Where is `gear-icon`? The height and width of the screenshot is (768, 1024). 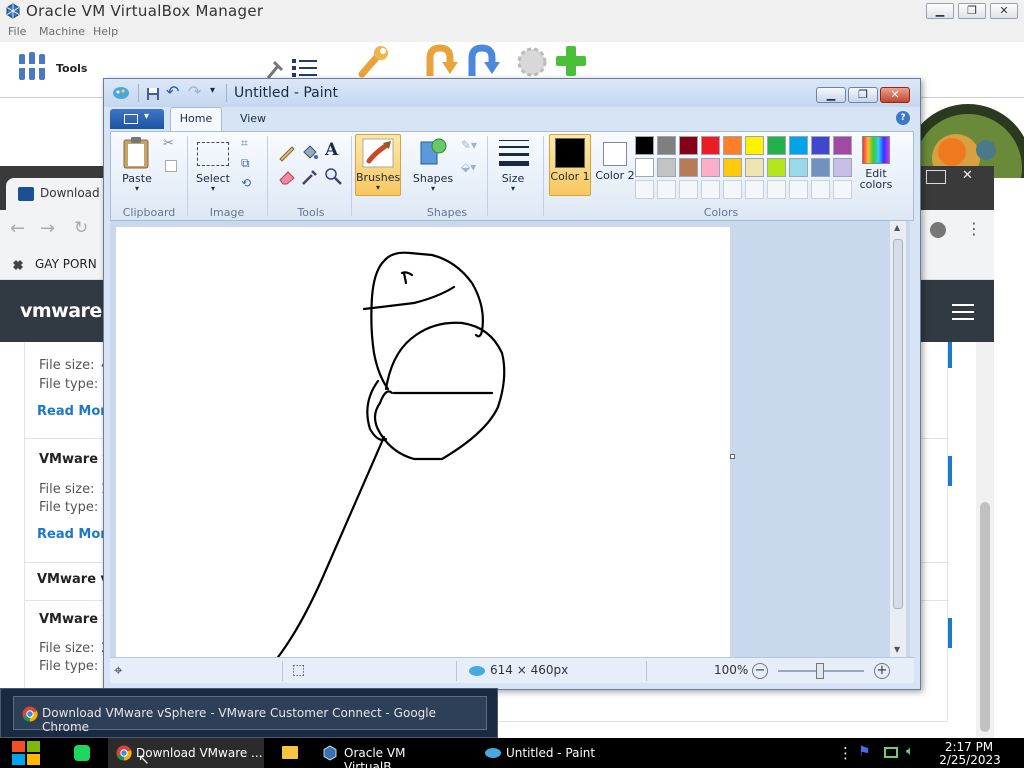
gear-icon is located at coordinates (532, 62).